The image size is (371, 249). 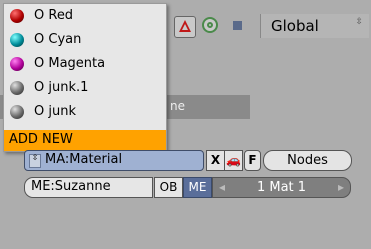 I want to click on material-name-field: ⇳ MA:Material, so click(x=114, y=160).